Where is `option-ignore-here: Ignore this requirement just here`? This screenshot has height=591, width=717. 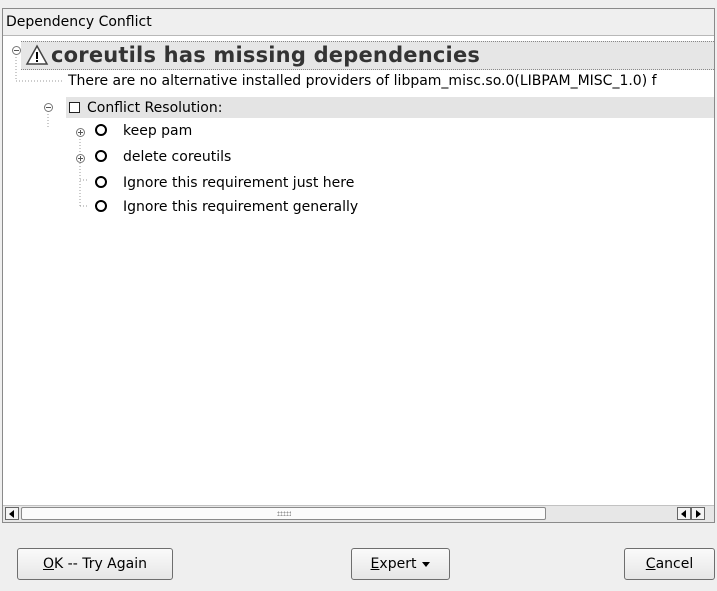
option-ignore-here: Ignore this requirement just here is located at coordinates (238, 183).